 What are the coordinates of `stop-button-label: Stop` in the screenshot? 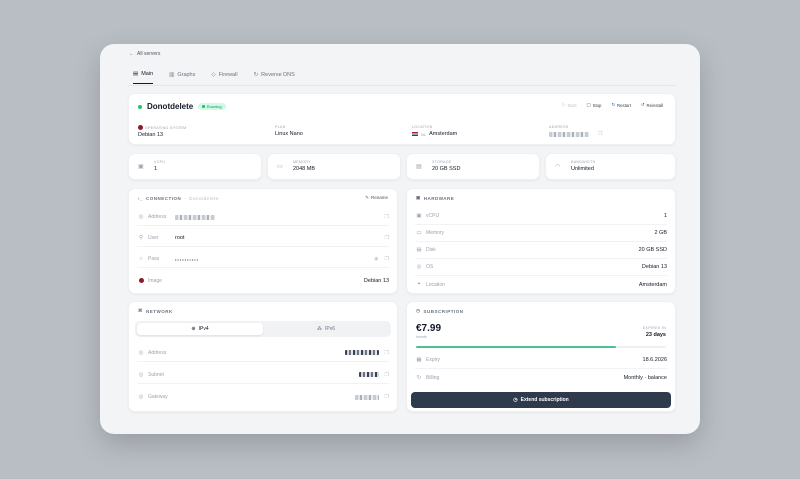 It's located at (597, 105).